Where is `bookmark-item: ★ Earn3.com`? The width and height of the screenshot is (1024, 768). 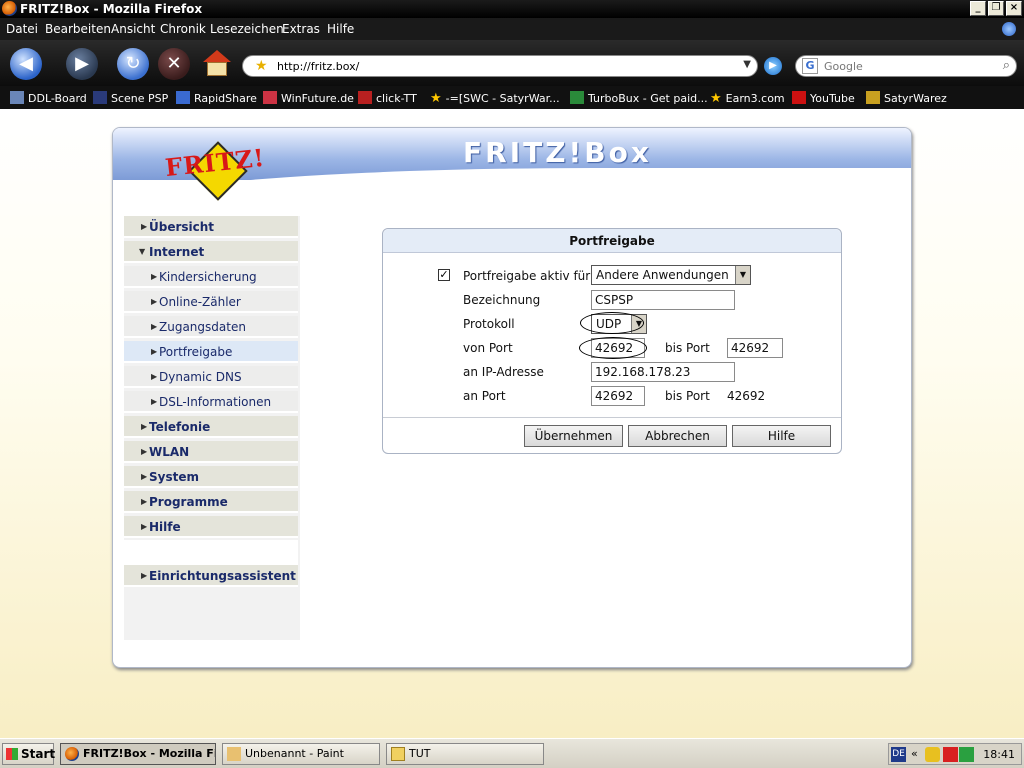
bookmark-item: ★ Earn3.com is located at coordinates (747, 98).